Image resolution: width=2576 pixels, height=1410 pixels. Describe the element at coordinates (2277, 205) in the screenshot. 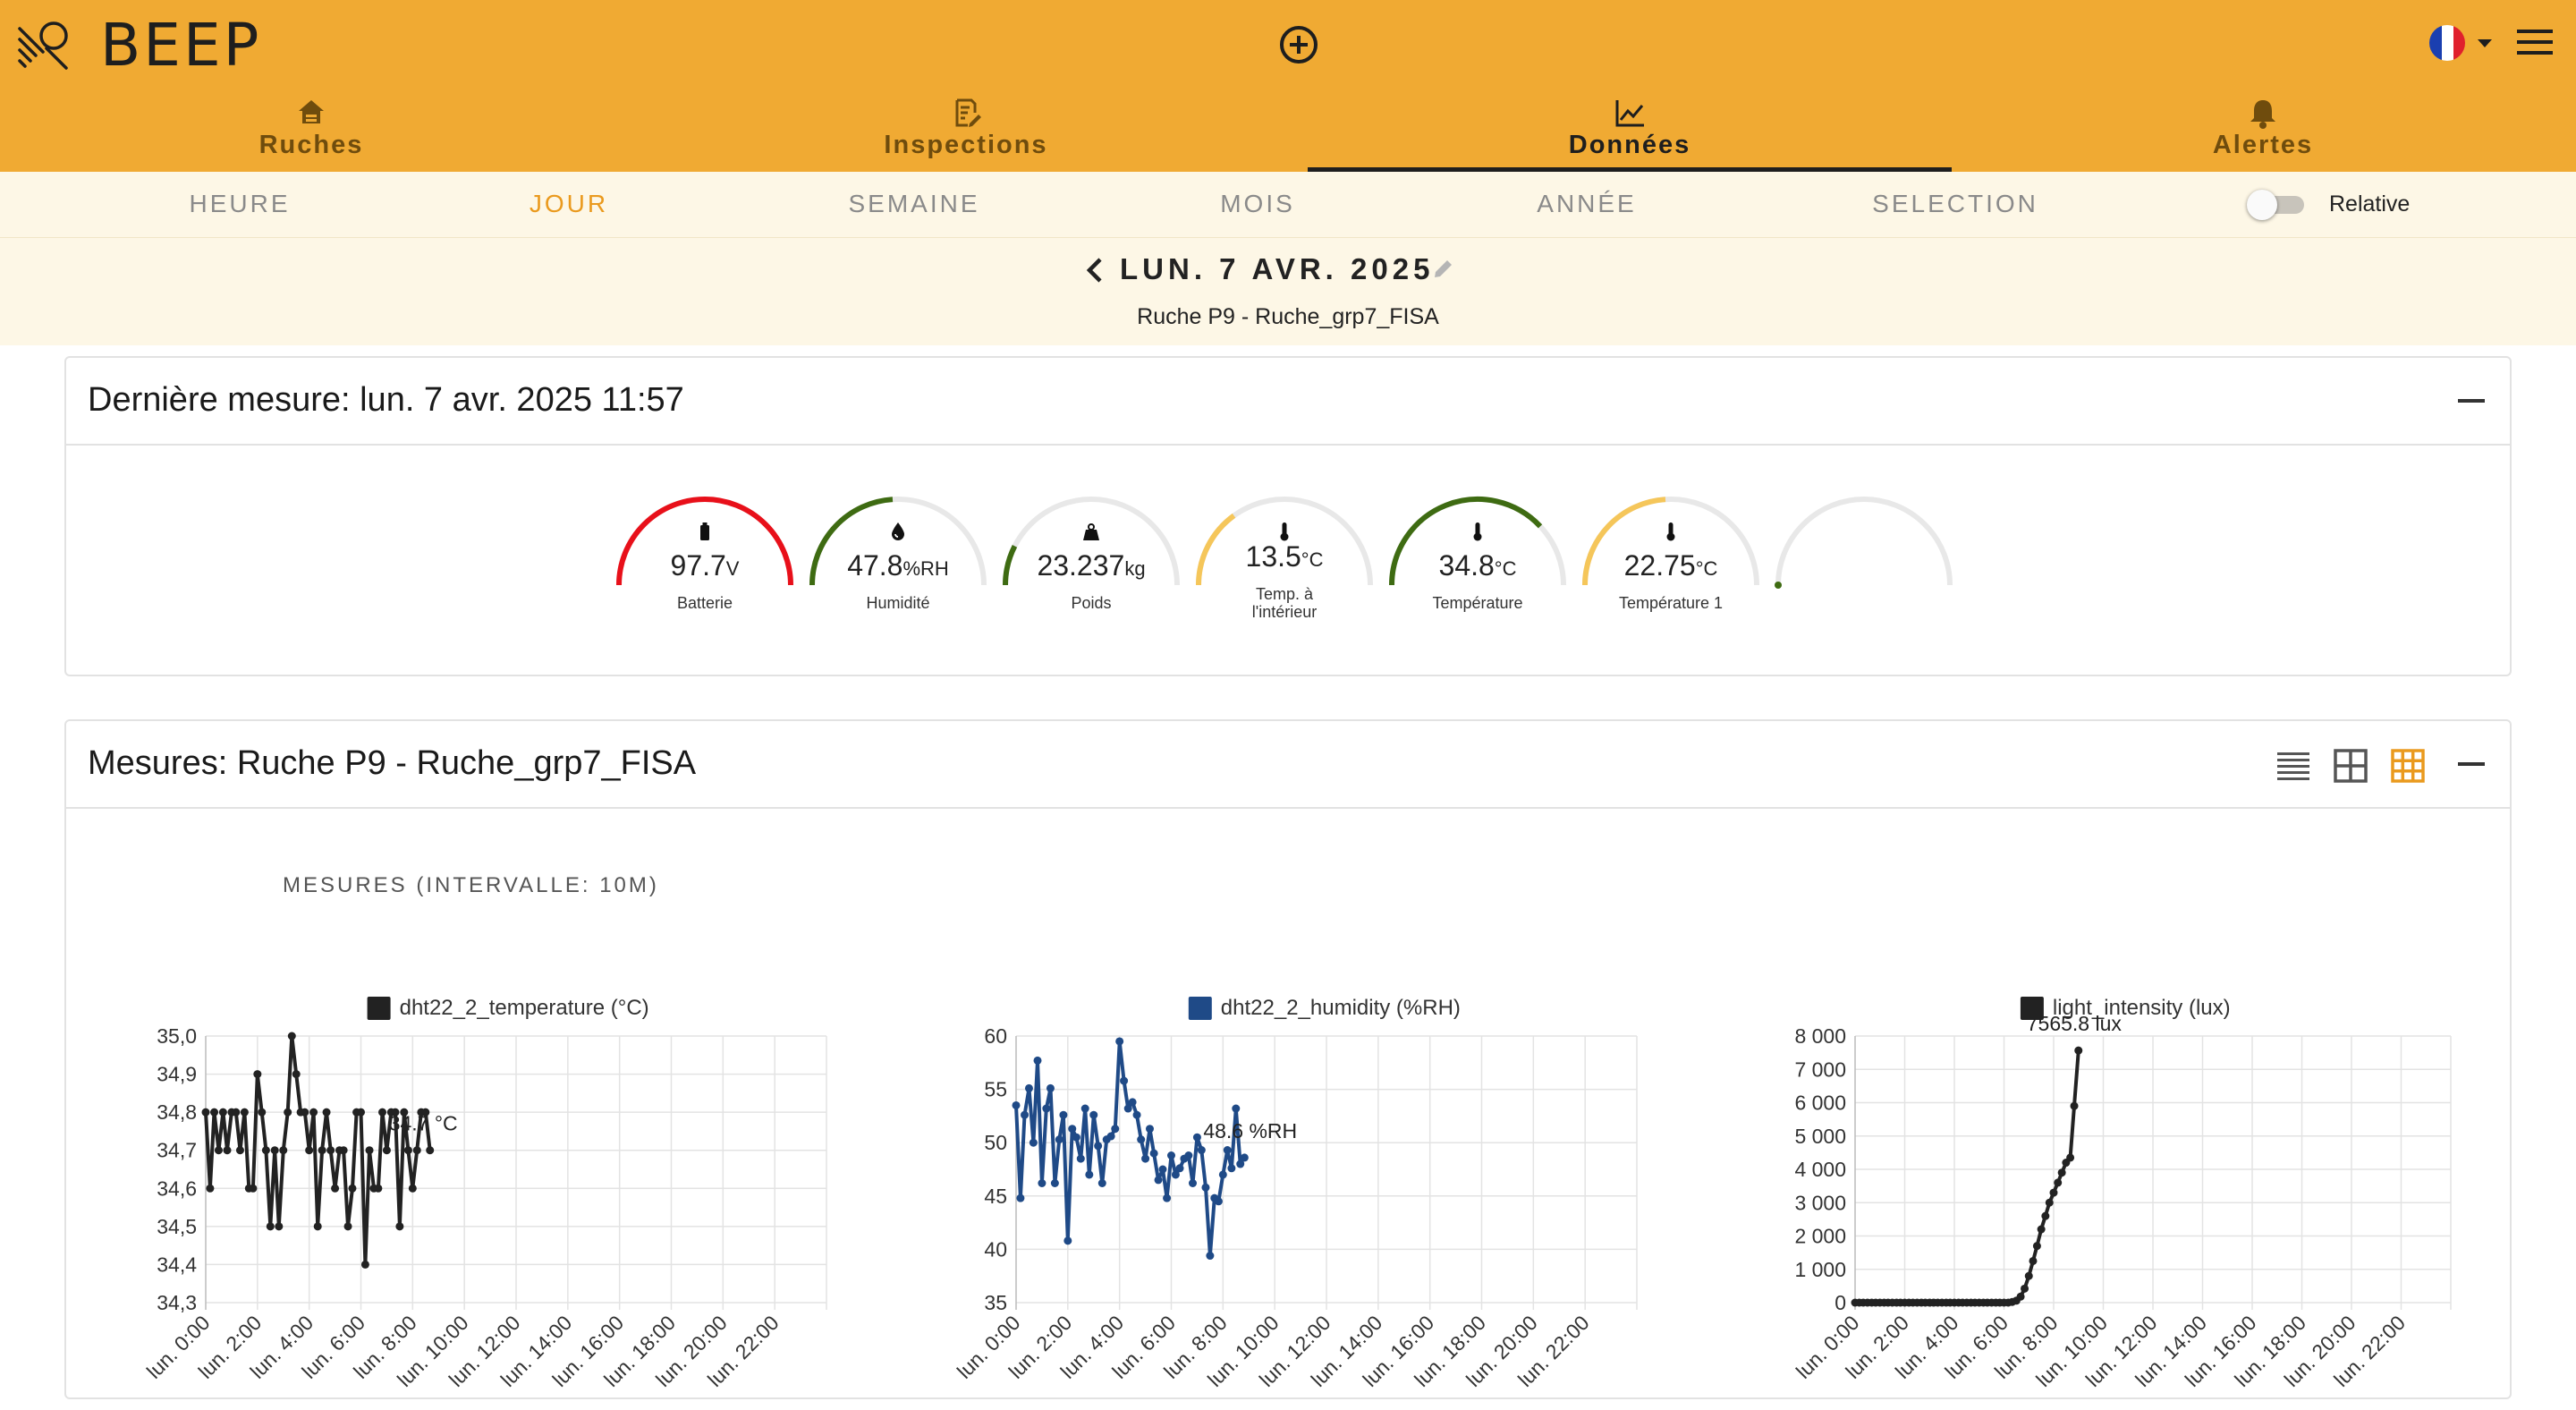

I see `relative-toggle` at that location.